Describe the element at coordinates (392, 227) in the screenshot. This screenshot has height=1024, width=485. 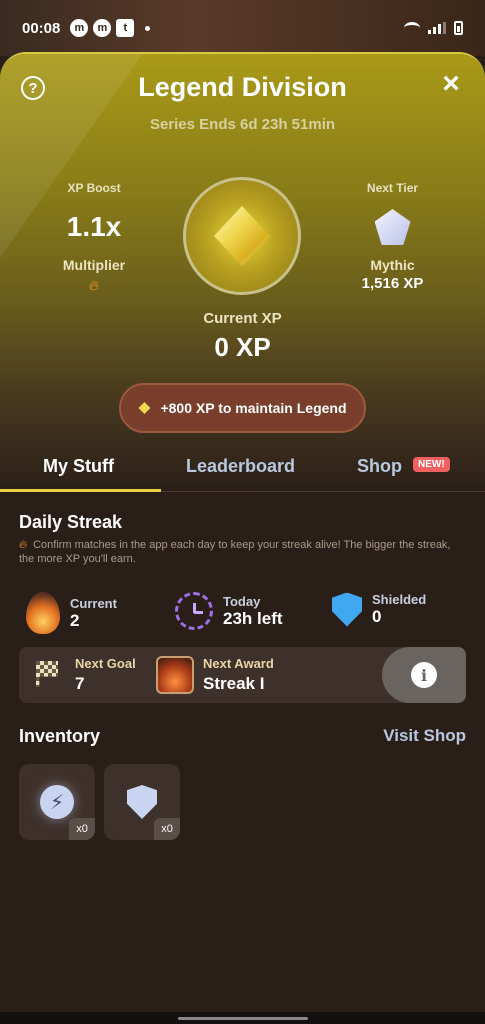
I see `mythic-gem-icon` at that location.